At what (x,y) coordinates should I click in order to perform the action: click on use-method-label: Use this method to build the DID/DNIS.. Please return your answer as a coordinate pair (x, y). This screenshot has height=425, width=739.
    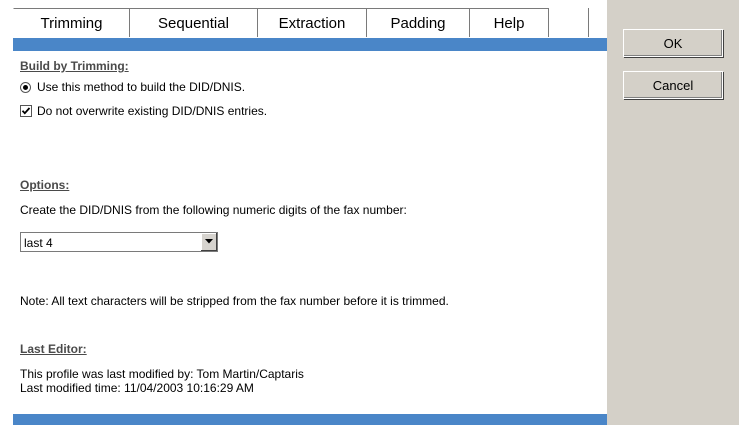
    Looking at the image, I should click on (141, 87).